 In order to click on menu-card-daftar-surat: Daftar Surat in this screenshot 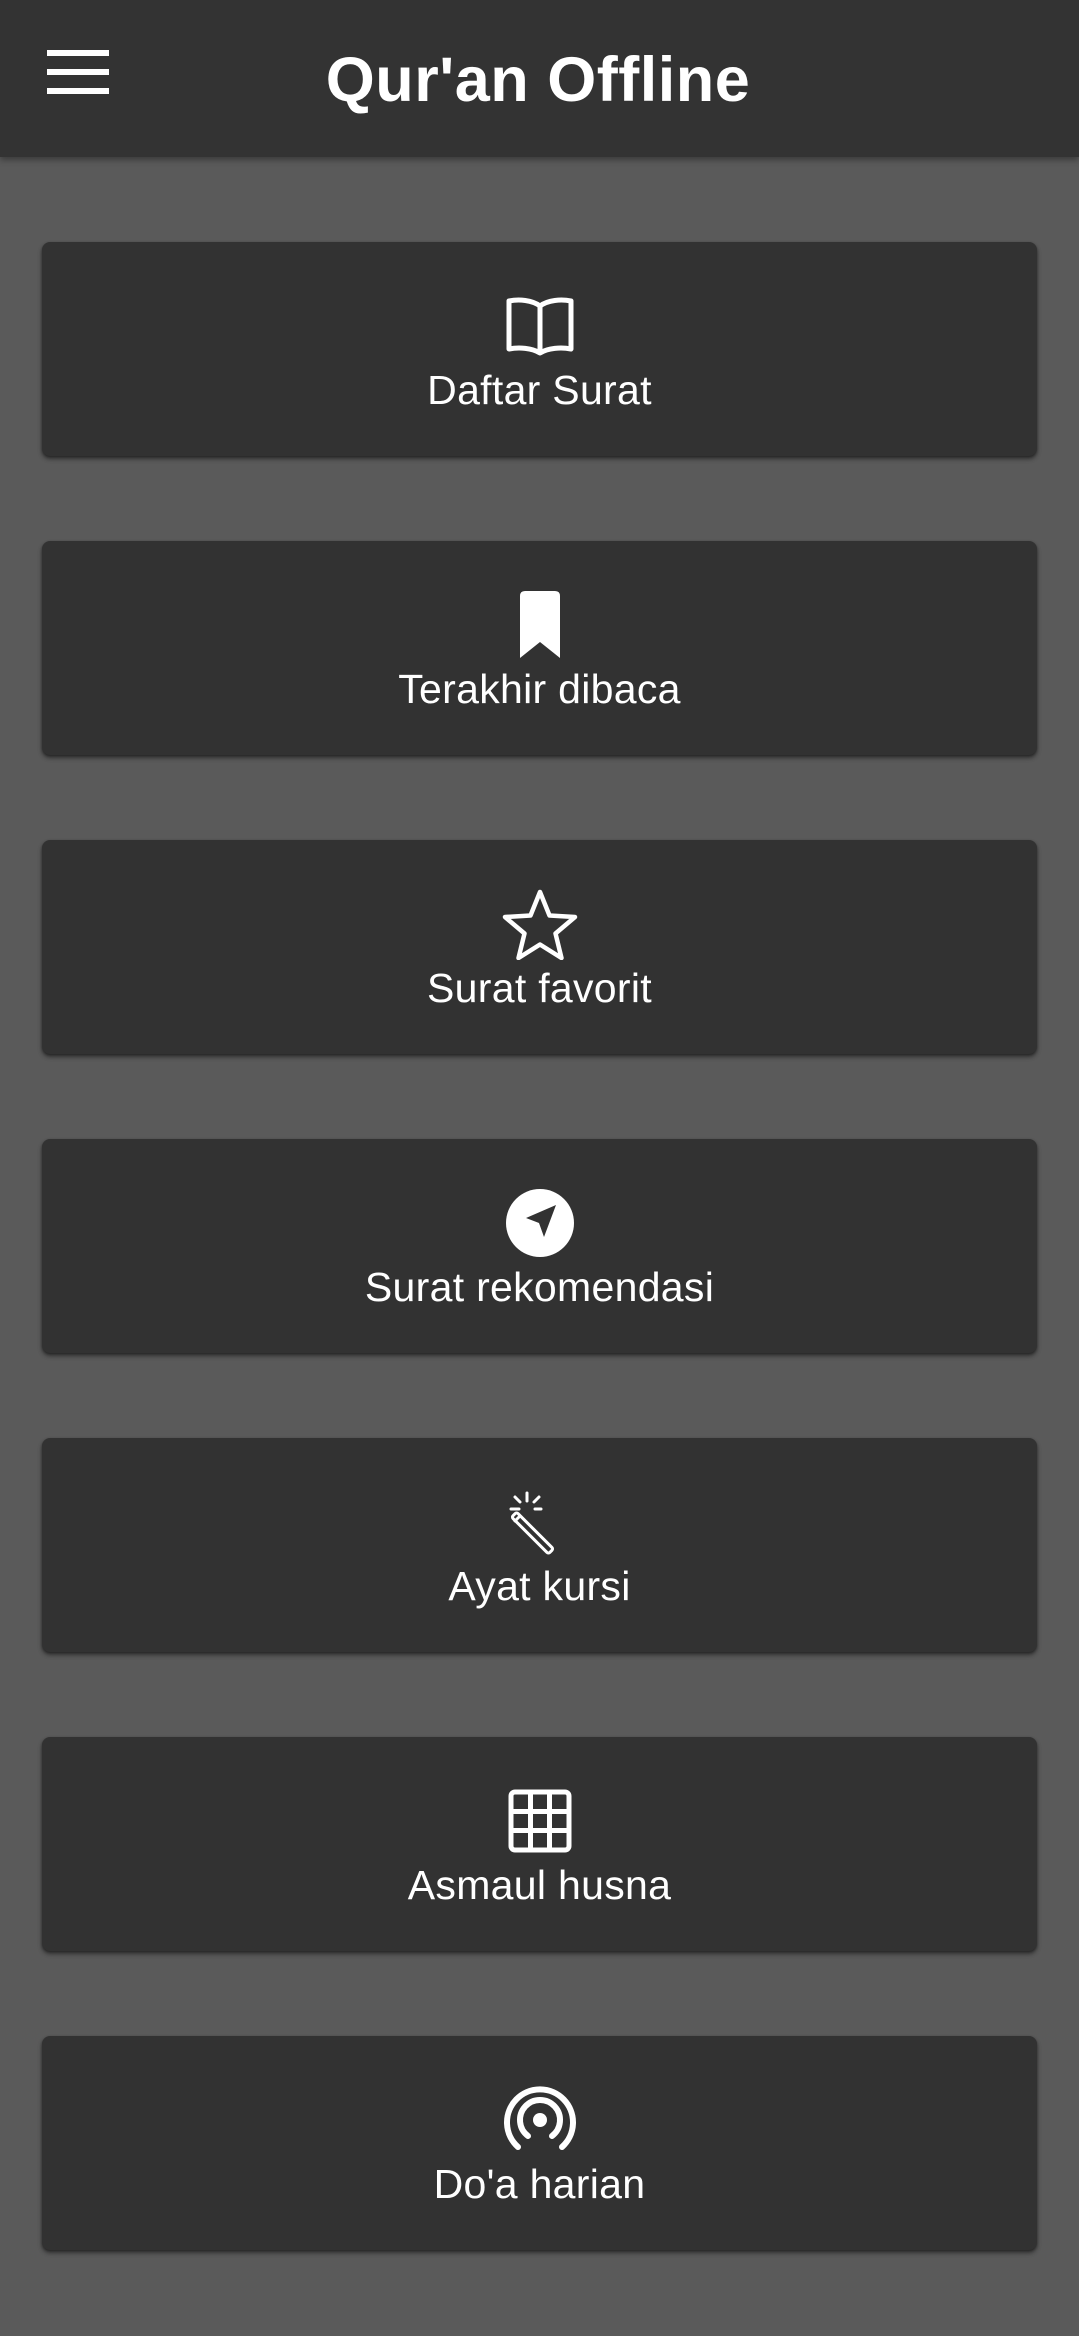, I will do `click(539, 349)`.